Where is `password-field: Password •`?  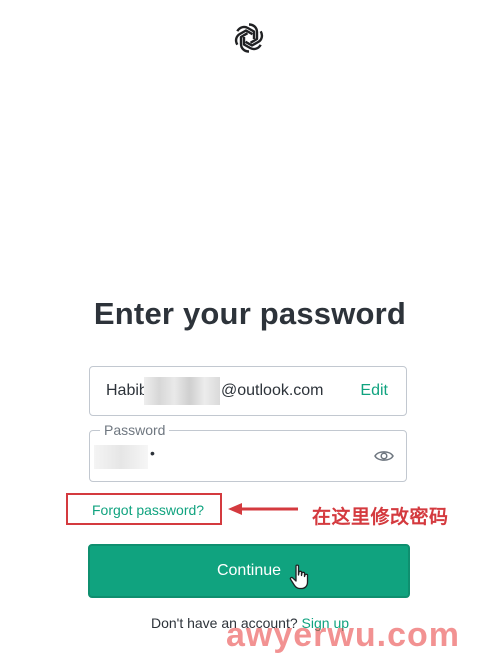
password-field: Password • is located at coordinates (248, 452).